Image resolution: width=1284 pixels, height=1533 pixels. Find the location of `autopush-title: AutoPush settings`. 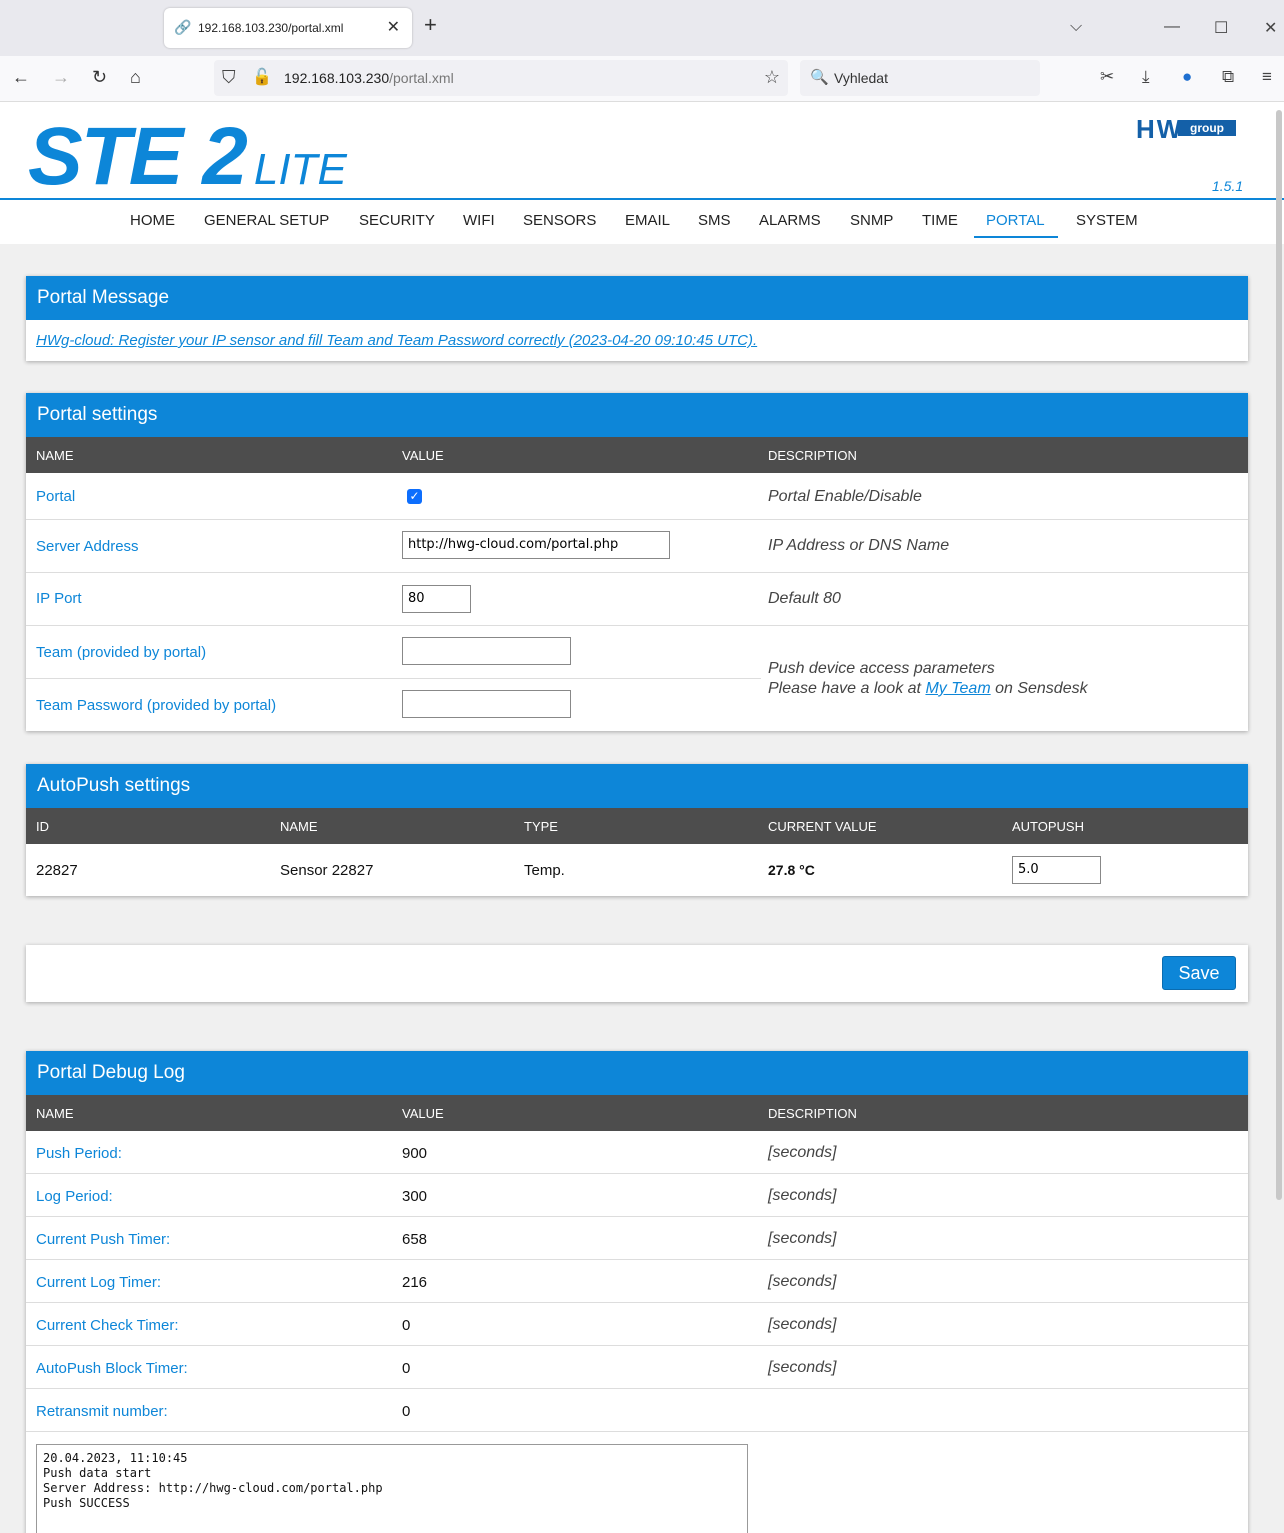

autopush-title: AutoPush settings is located at coordinates (637, 786).